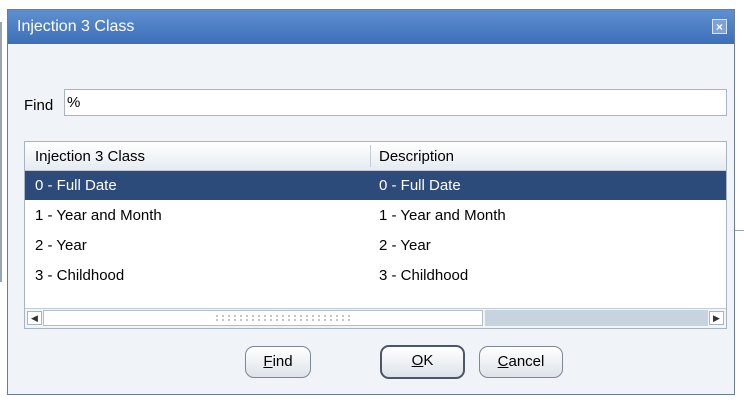 Image resolution: width=744 pixels, height=403 pixels. I want to click on scroll-right-icon: ▶, so click(716, 318).